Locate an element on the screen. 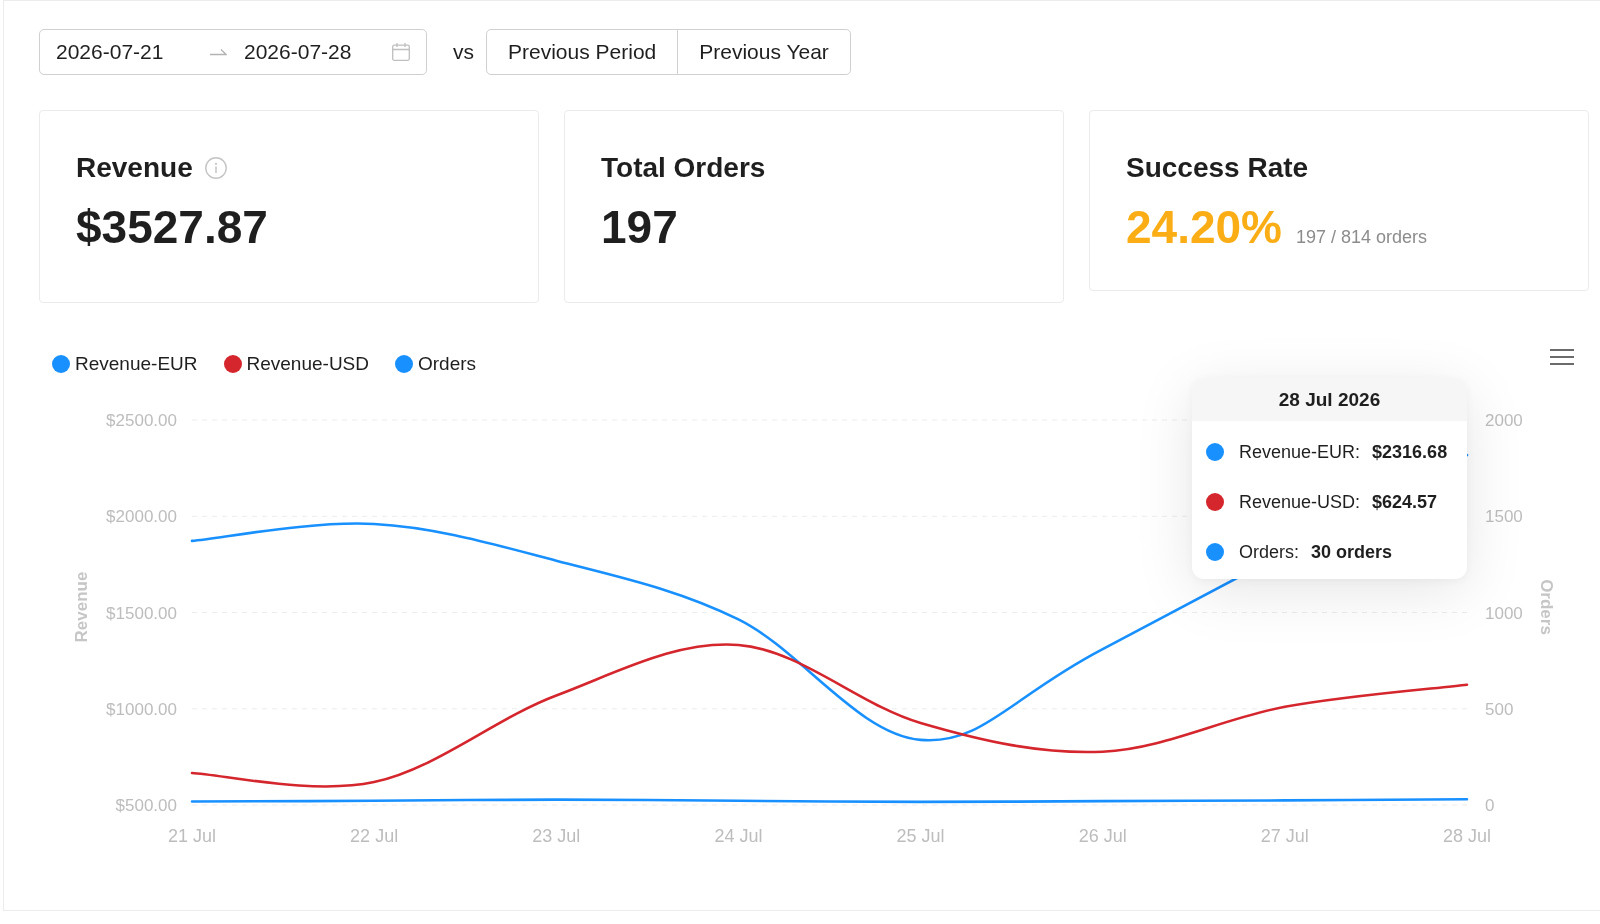 This screenshot has width=1600, height=924. x-axis-tick-label: 28 Jul is located at coordinates (1467, 836).